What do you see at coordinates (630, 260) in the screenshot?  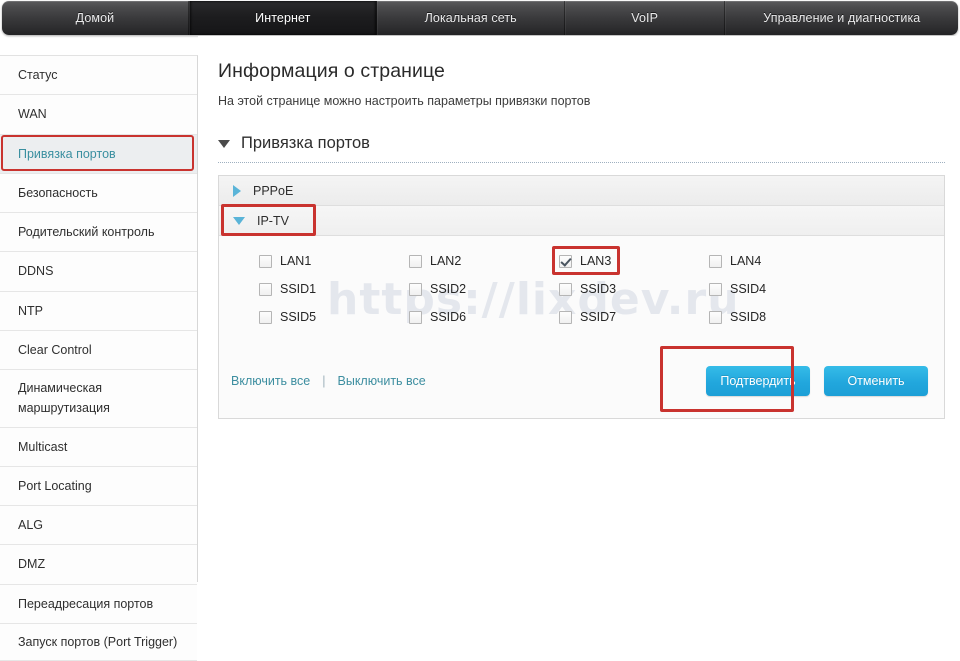 I see `checkbox-lan3: LAN3` at bounding box center [630, 260].